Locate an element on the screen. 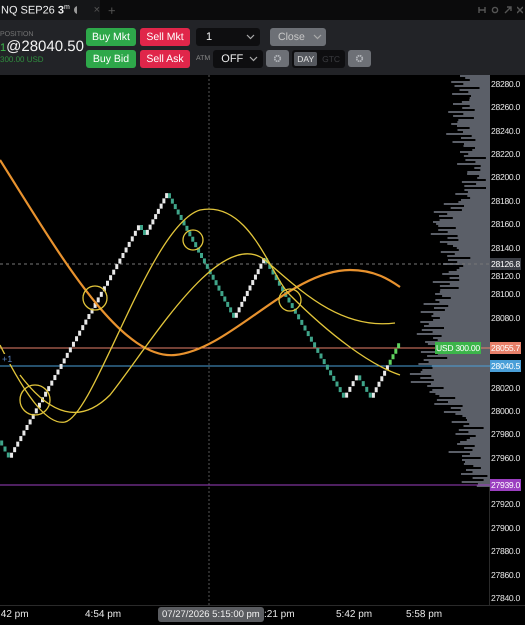 The width and height of the screenshot is (525, 625). order-button: Sell Mkt is located at coordinates (165, 37).